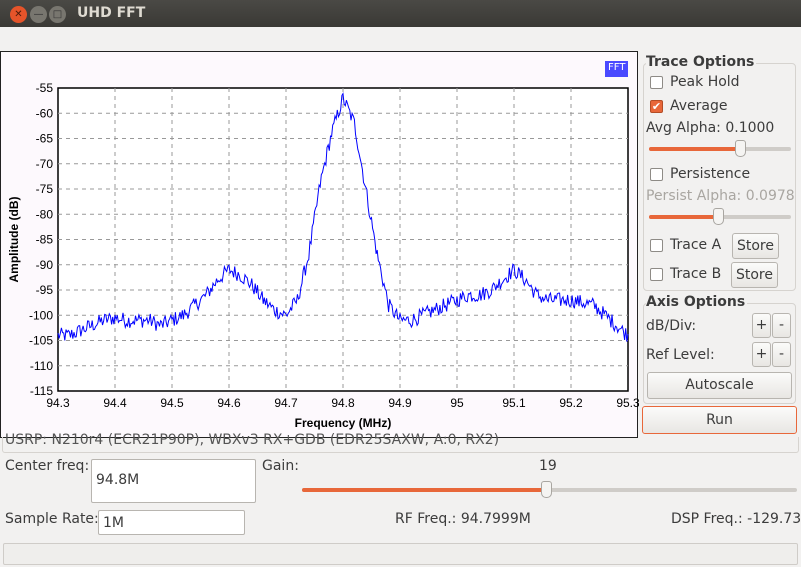 The height and width of the screenshot is (567, 801). I want to click on avg-alpha-slider, so click(720, 149).